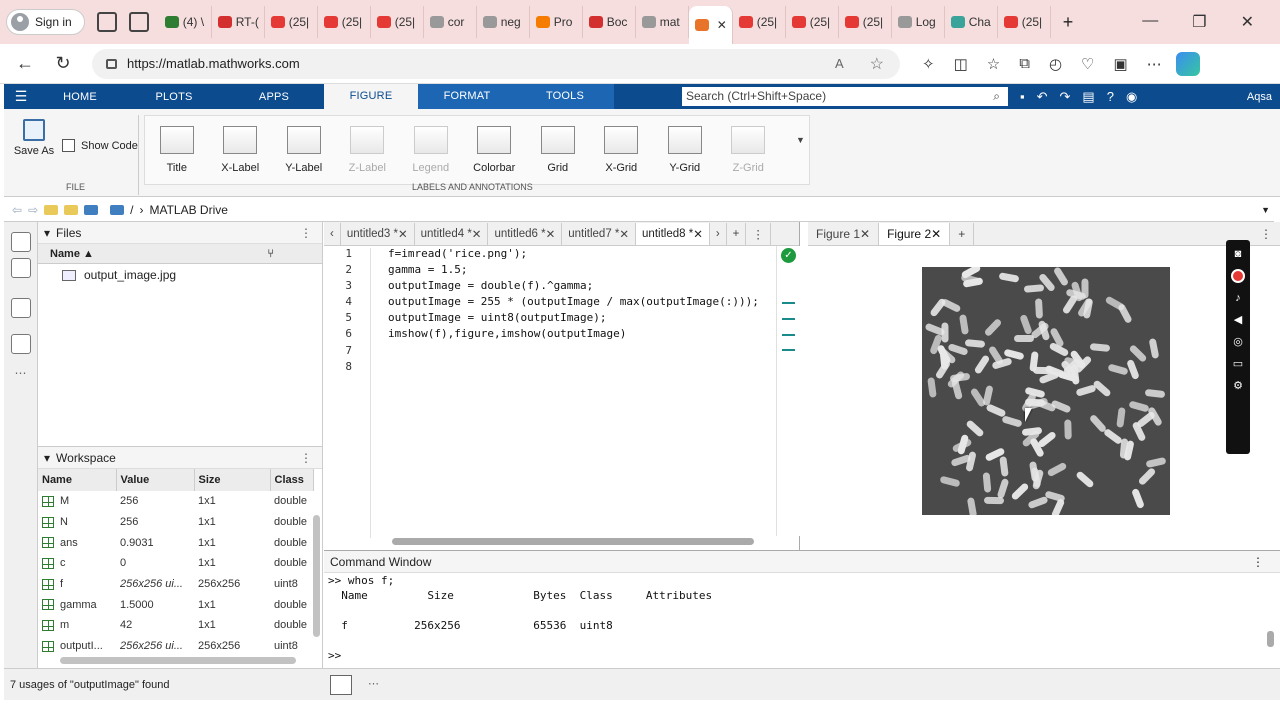 The height and width of the screenshot is (720, 1280). I want to click on undo-icon: ↶, so click(1042, 97).